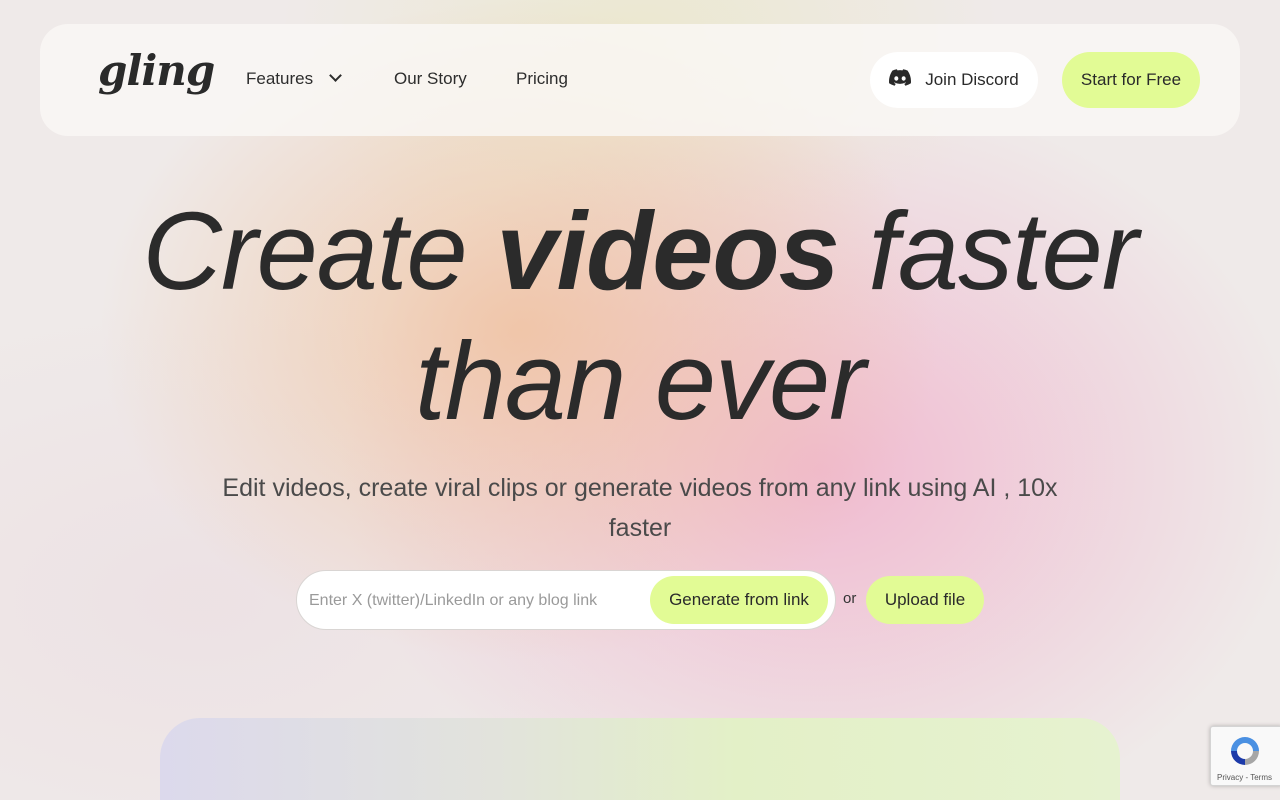 This screenshot has height=800, width=1280. I want to click on recaptcha-icon, so click(1245, 753).